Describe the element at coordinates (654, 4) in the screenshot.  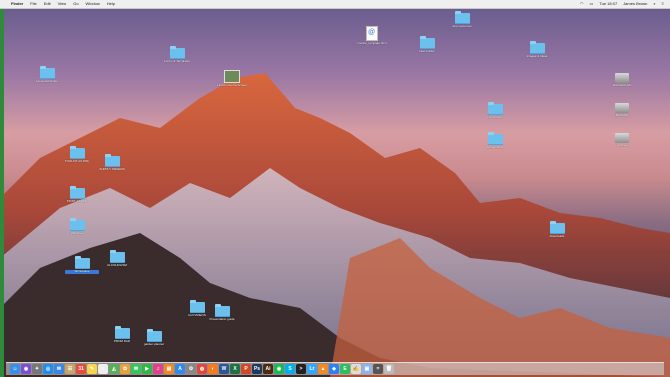
I see `spotlight-icon: ⌕` at that location.